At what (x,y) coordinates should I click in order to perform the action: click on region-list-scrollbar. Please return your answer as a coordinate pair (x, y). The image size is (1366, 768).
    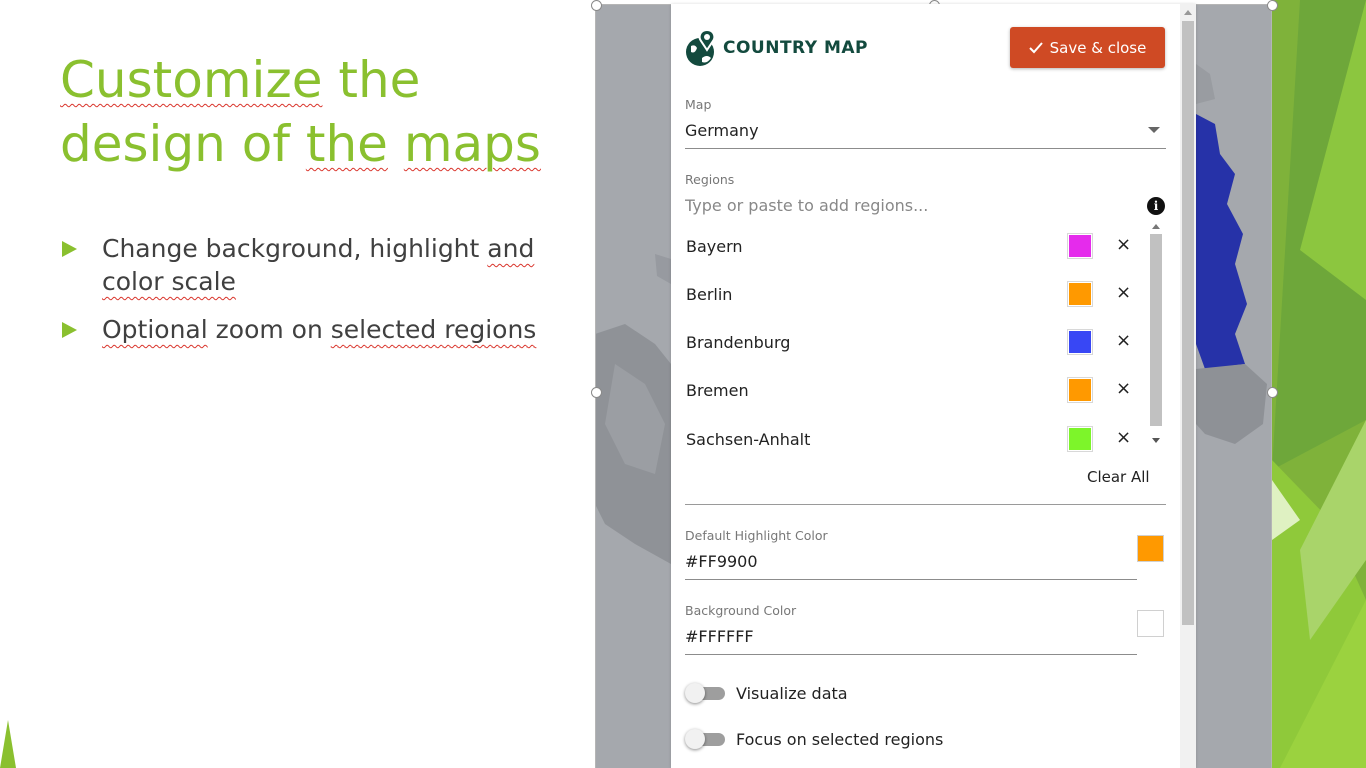
    Looking at the image, I should click on (1156, 336).